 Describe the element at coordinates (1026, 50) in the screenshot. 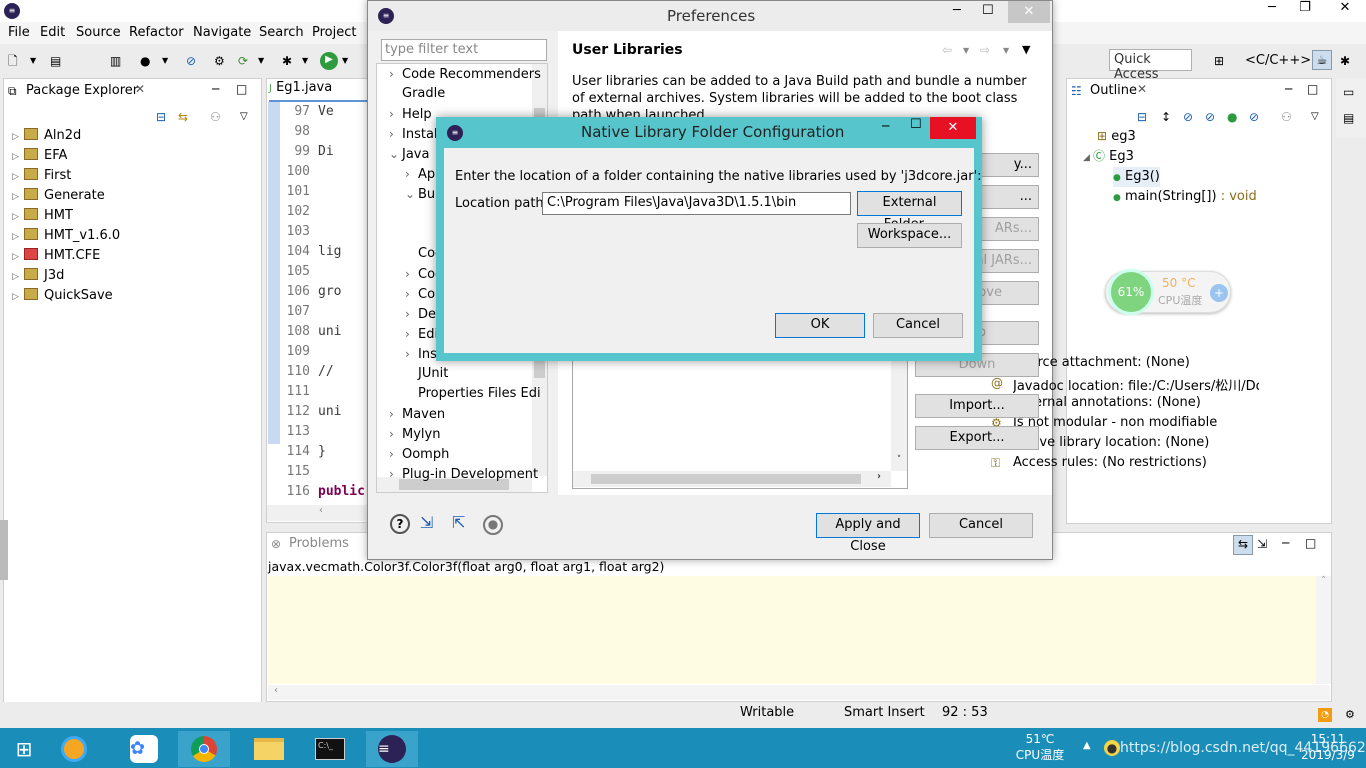

I see `view-menu-icon: ▼` at that location.